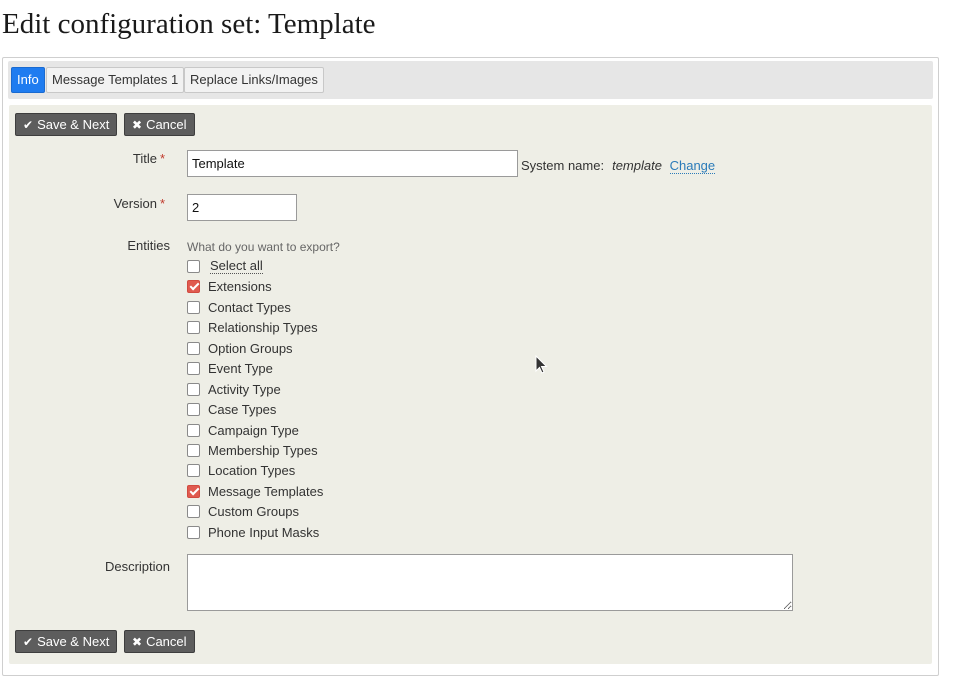 This screenshot has height=684, width=962. Describe the element at coordinates (541, 364) in the screenshot. I see `mouse-cursor-icon` at that location.